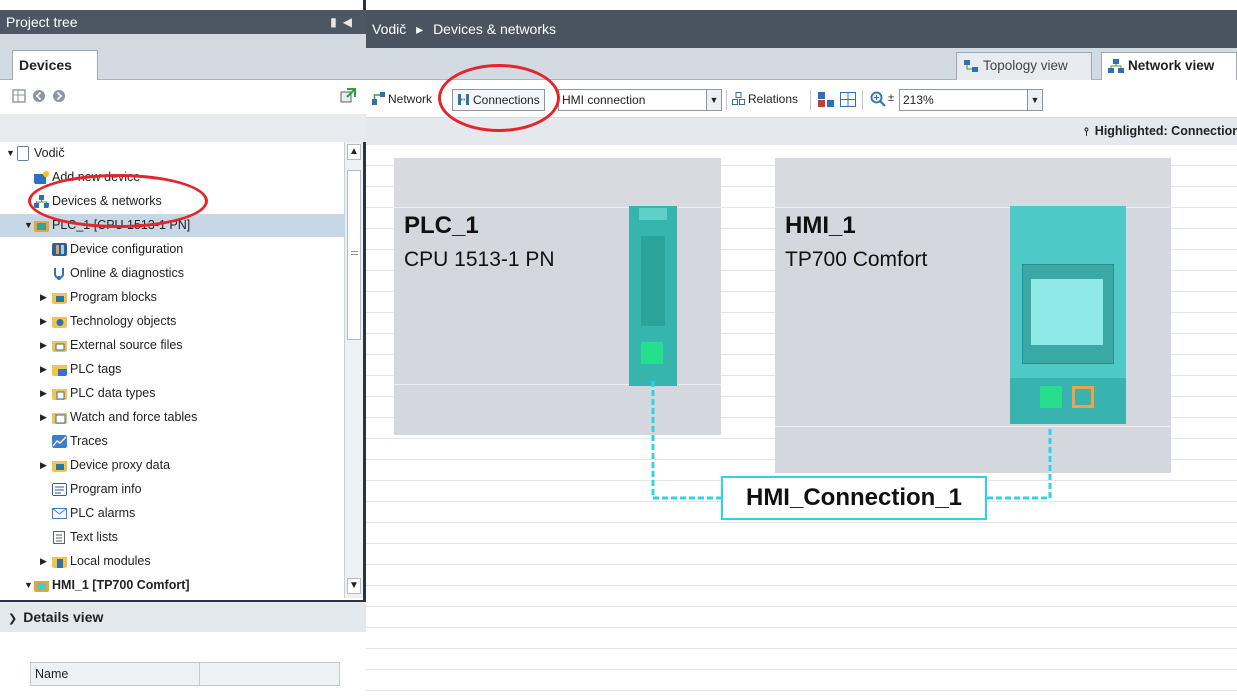 The image size is (1237, 700). I want to click on technology-objects-folder-icon, so click(59, 322).